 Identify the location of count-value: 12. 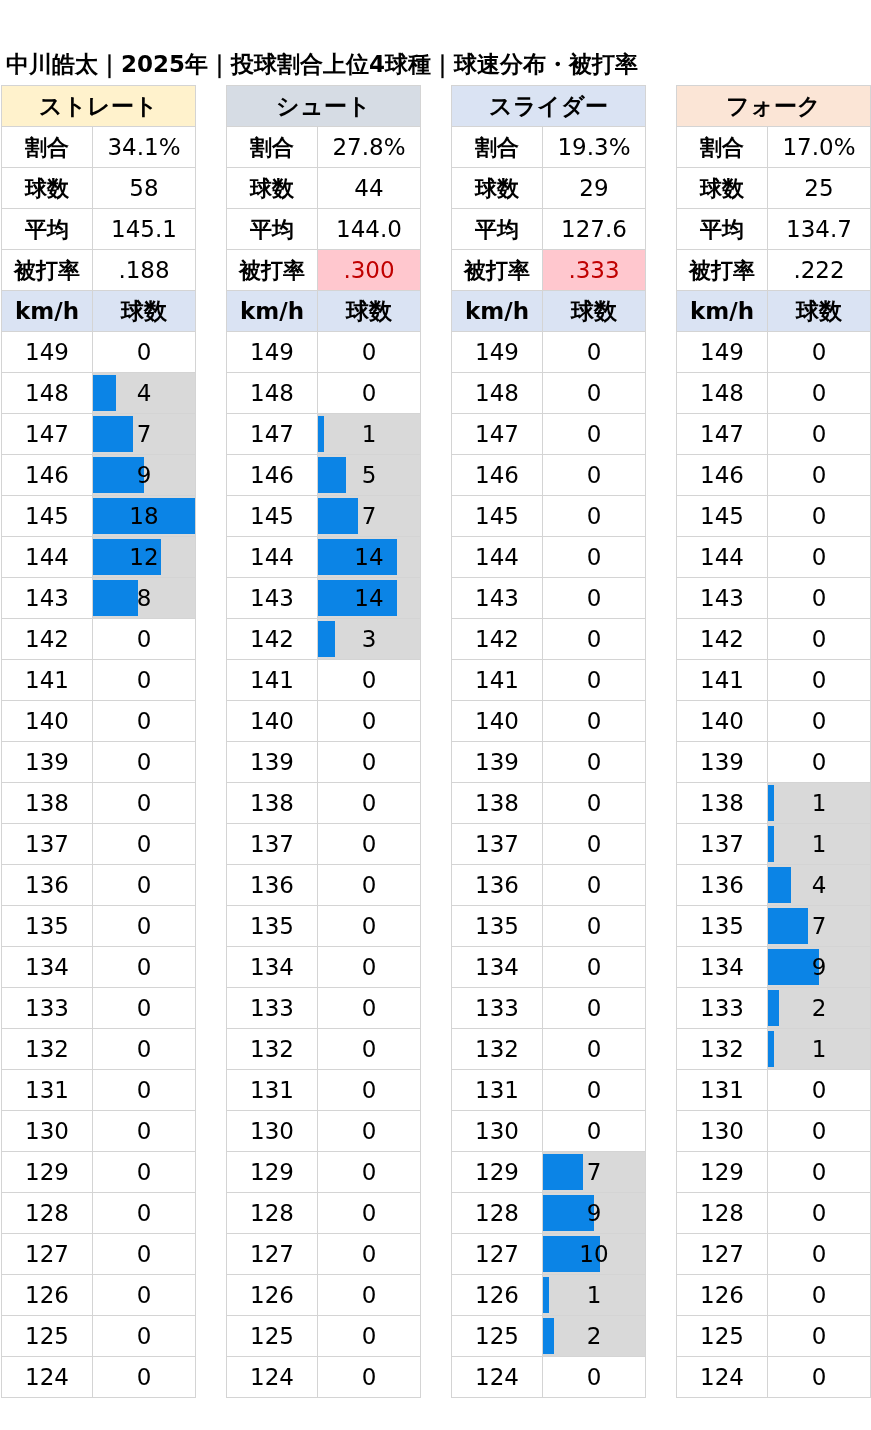
(144, 557).